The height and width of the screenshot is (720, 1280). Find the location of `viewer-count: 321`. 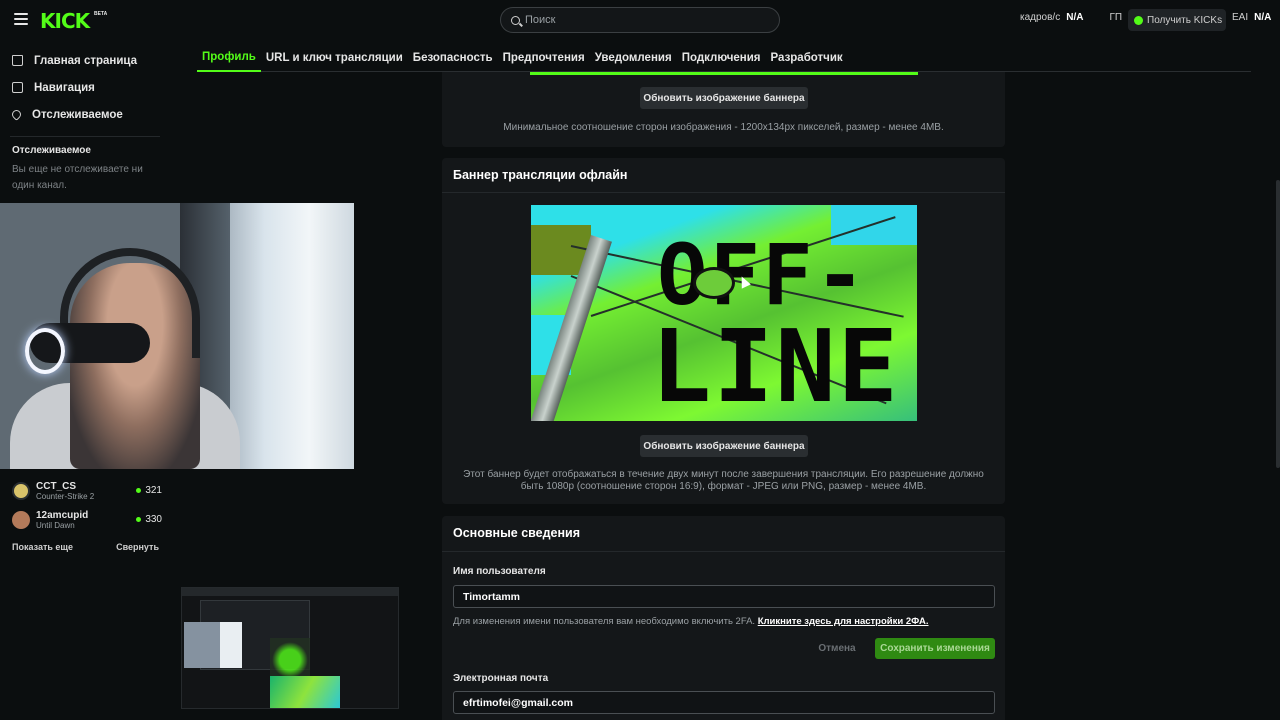

viewer-count: 321 is located at coordinates (149, 490).